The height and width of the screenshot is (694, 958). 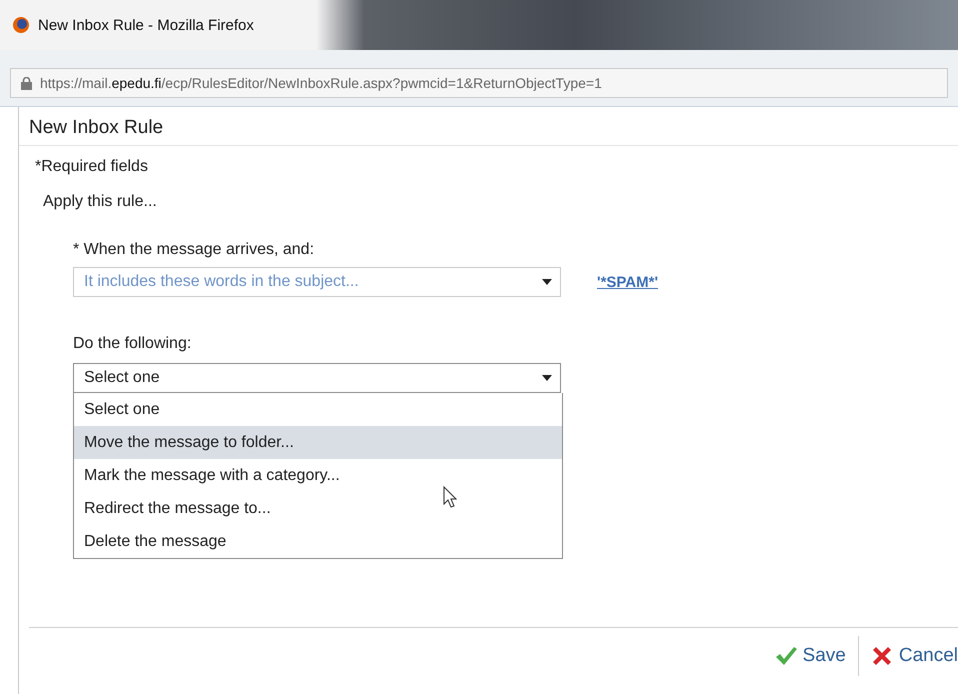 I want to click on condition-label: * When the message arrives, and:, so click(x=194, y=250).